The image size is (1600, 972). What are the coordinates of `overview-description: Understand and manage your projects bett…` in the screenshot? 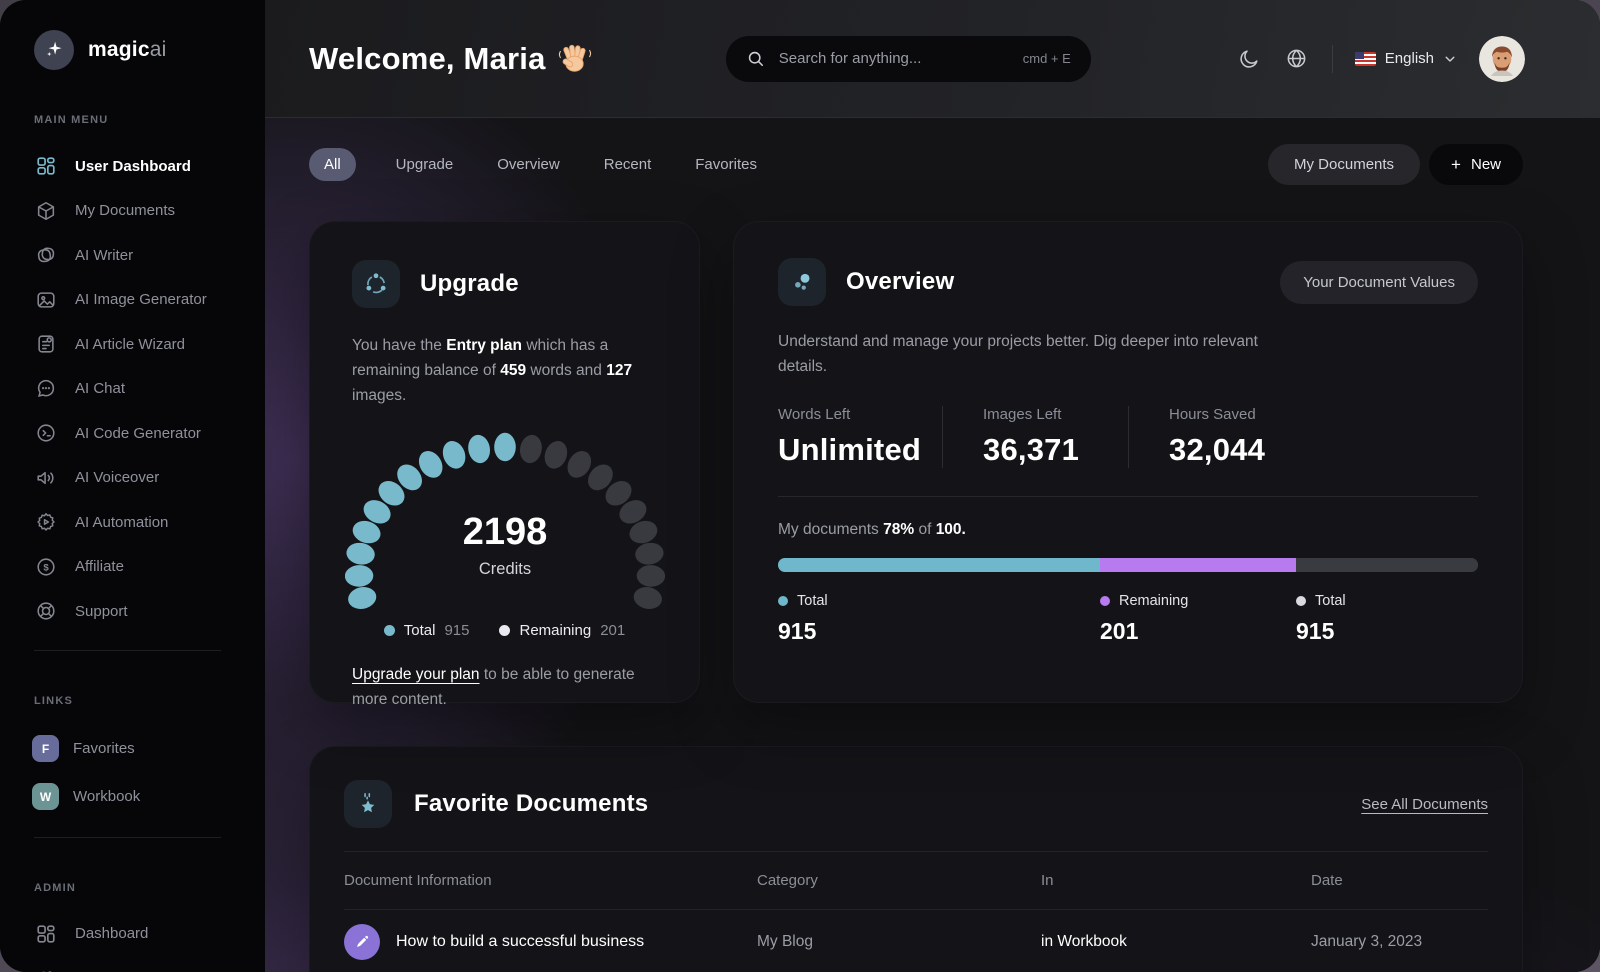 It's located at (1018, 354).